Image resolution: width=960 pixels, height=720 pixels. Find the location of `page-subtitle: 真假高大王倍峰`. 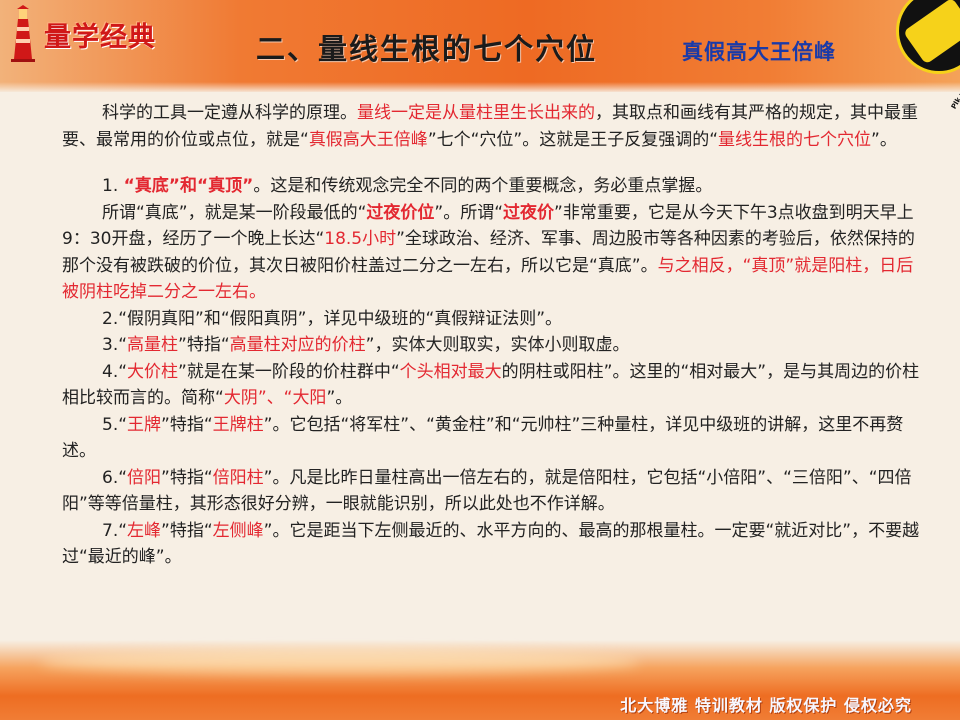

page-subtitle: 真假高大王倍峰 is located at coordinates (759, 52).